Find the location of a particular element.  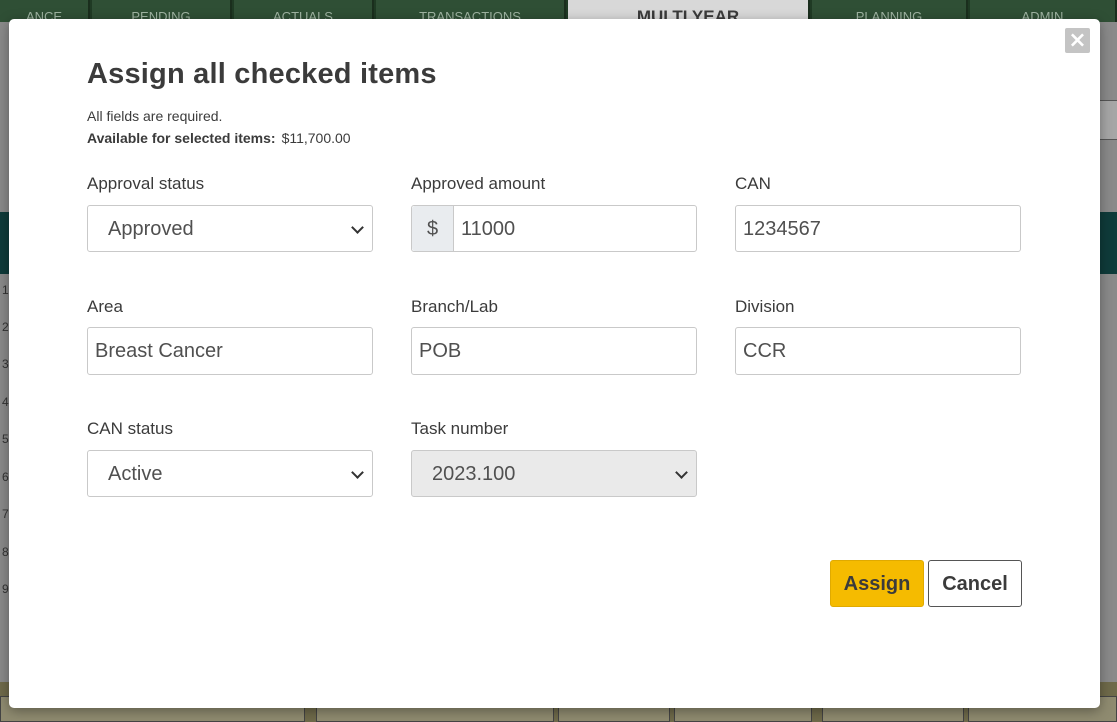

can-input: 1234567 is located at coordinates (878, 228).